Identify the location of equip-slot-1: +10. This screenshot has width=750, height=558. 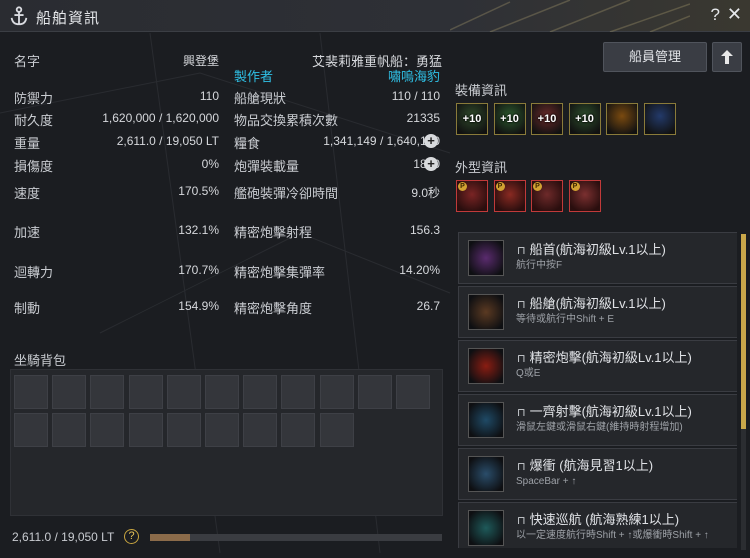
(472, 119).